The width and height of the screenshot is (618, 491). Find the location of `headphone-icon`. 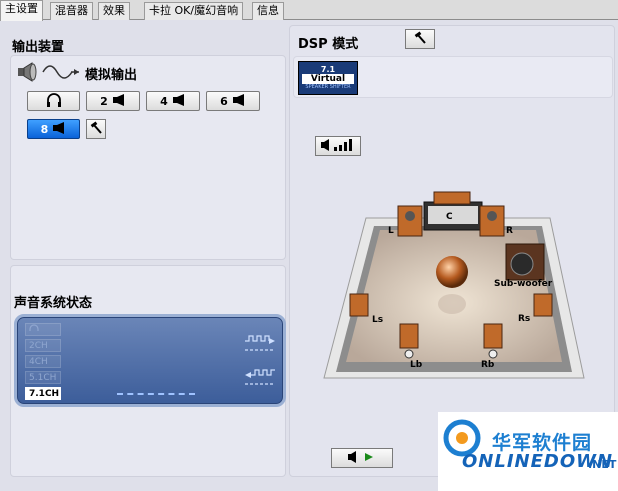

headphone-icon is located at coordinates (54, 101).